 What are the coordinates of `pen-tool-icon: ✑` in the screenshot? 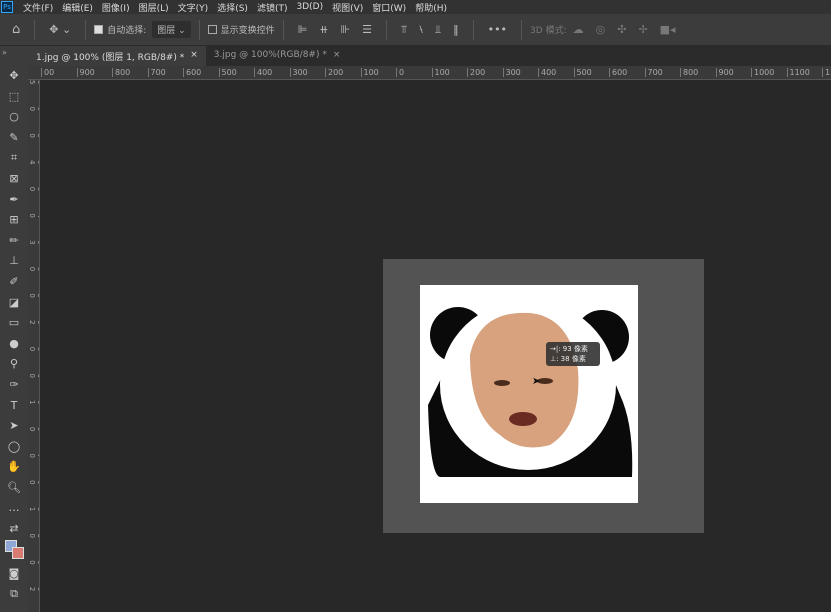 It's located at (13, 385).